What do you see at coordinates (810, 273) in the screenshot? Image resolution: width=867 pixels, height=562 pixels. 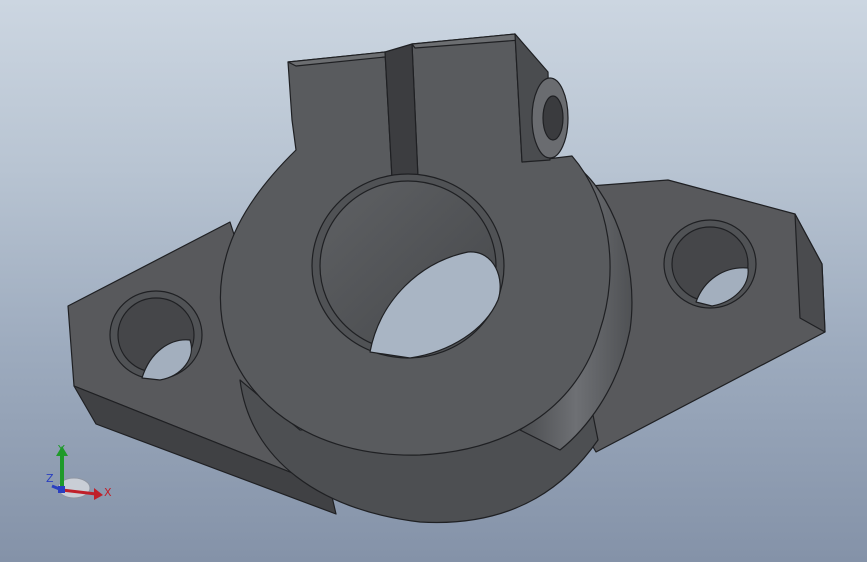 I see `right-flange-end` at bounding box center [810, 273].